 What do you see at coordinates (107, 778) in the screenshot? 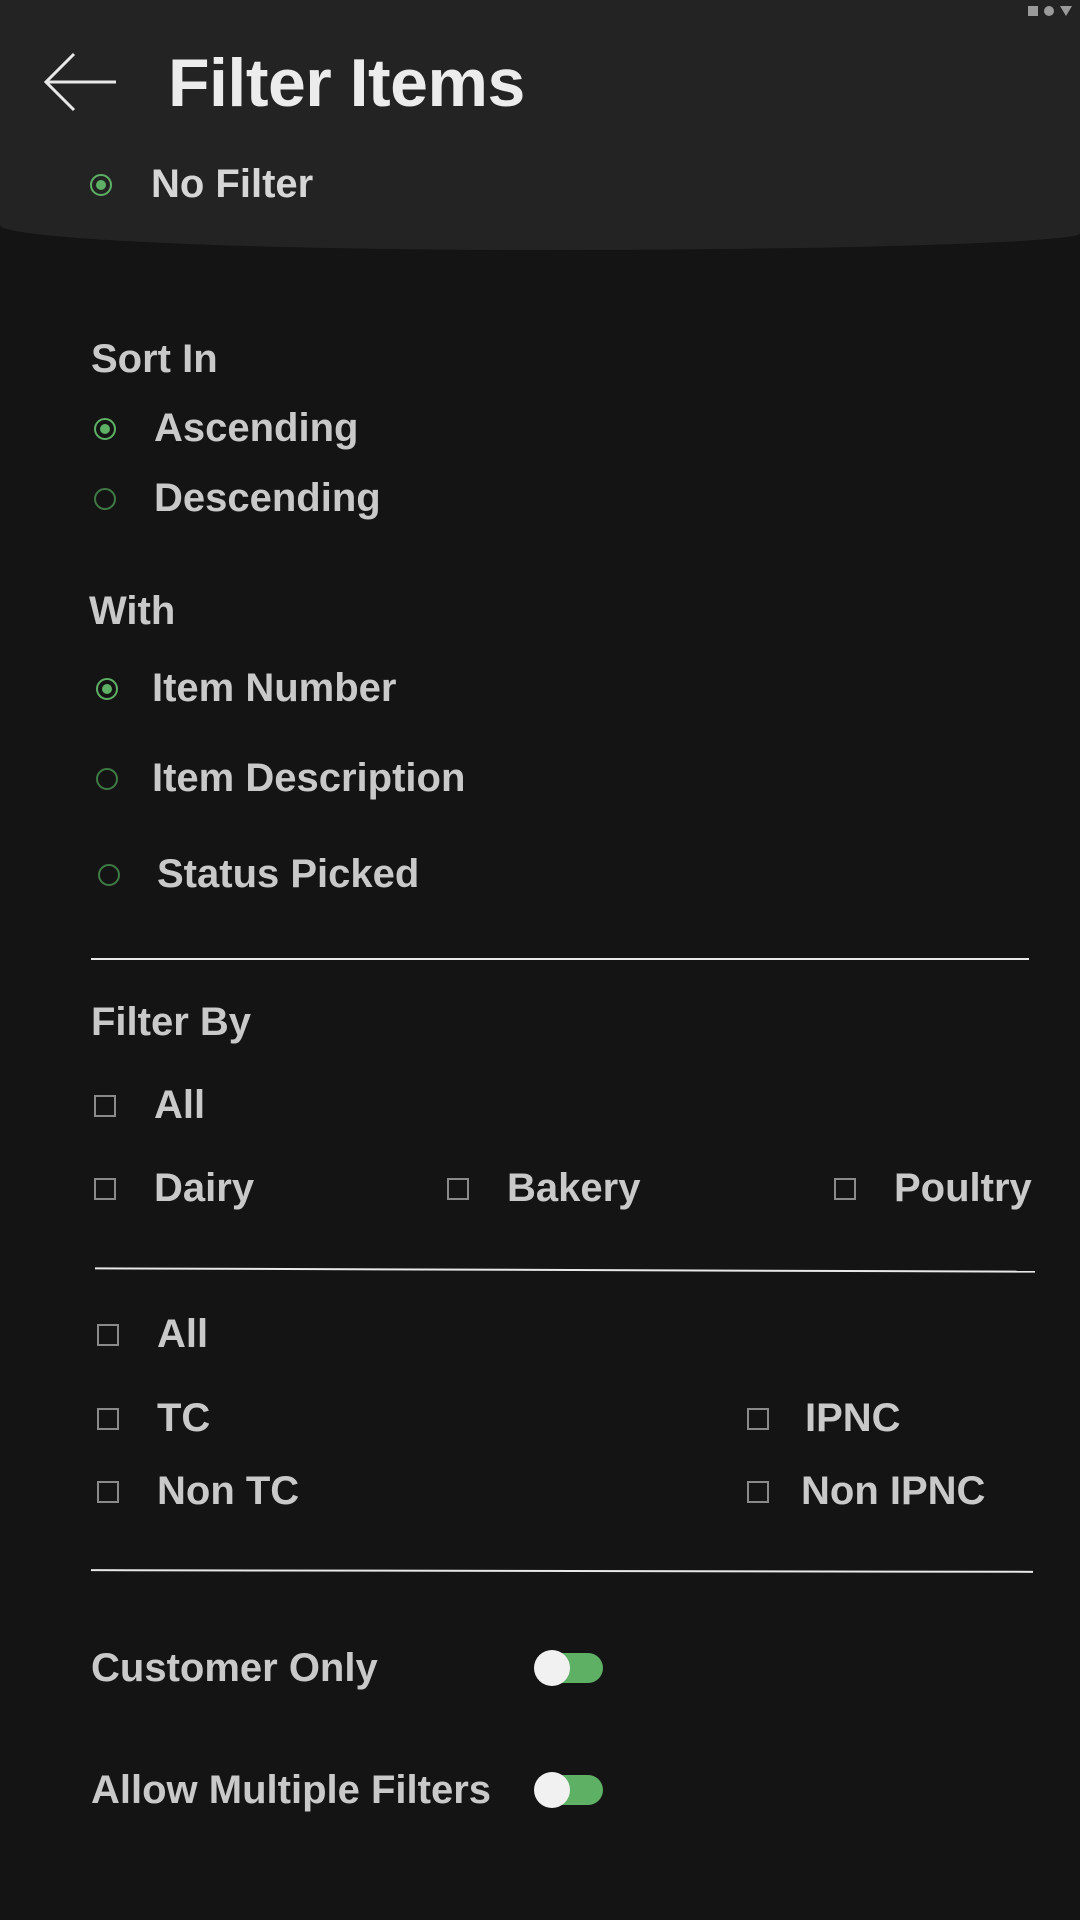
I see `item-description-radio` at bounding box center [107, 778].